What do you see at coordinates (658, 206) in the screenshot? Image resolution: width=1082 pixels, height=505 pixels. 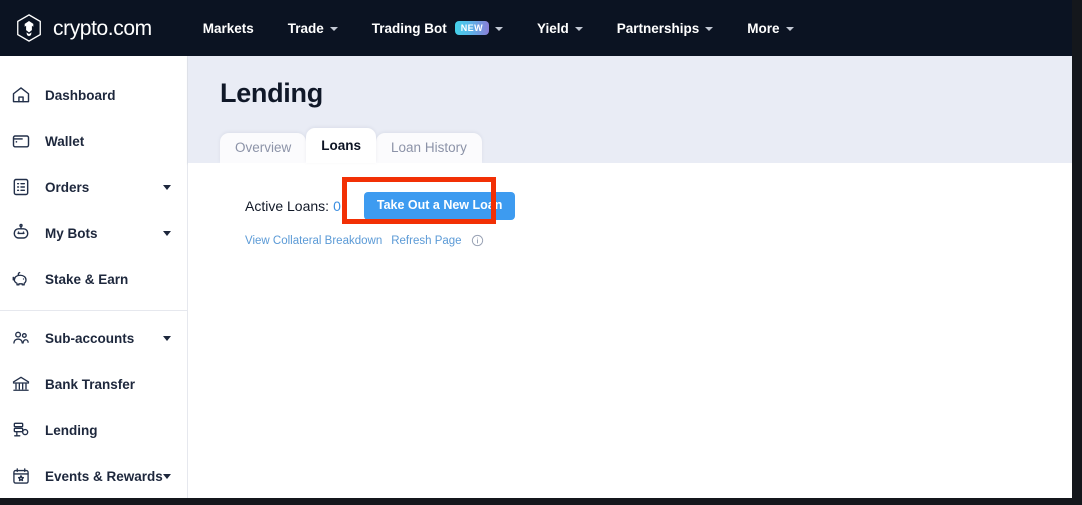 I see `active-loans-row: Active Loans: 0 Take Out a New Loan` at bounding box center [658, 206].